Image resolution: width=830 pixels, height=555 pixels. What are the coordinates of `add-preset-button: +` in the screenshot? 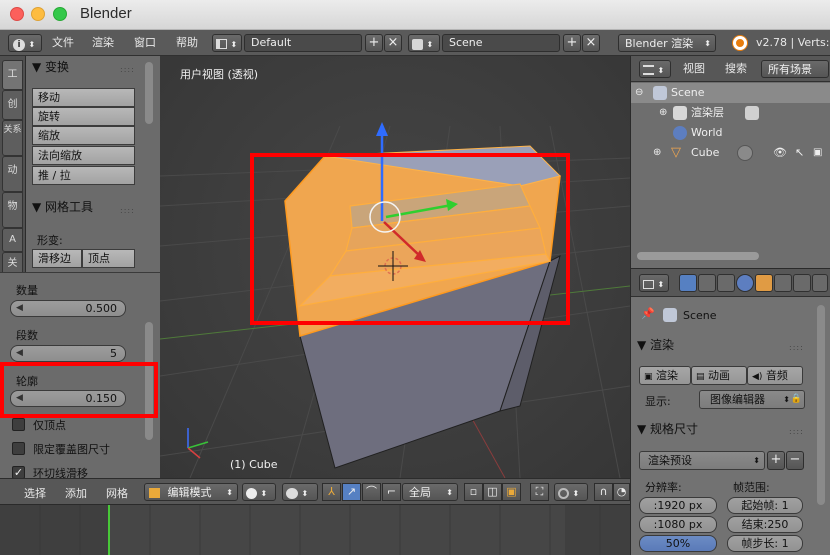 It's located at (776, 460).